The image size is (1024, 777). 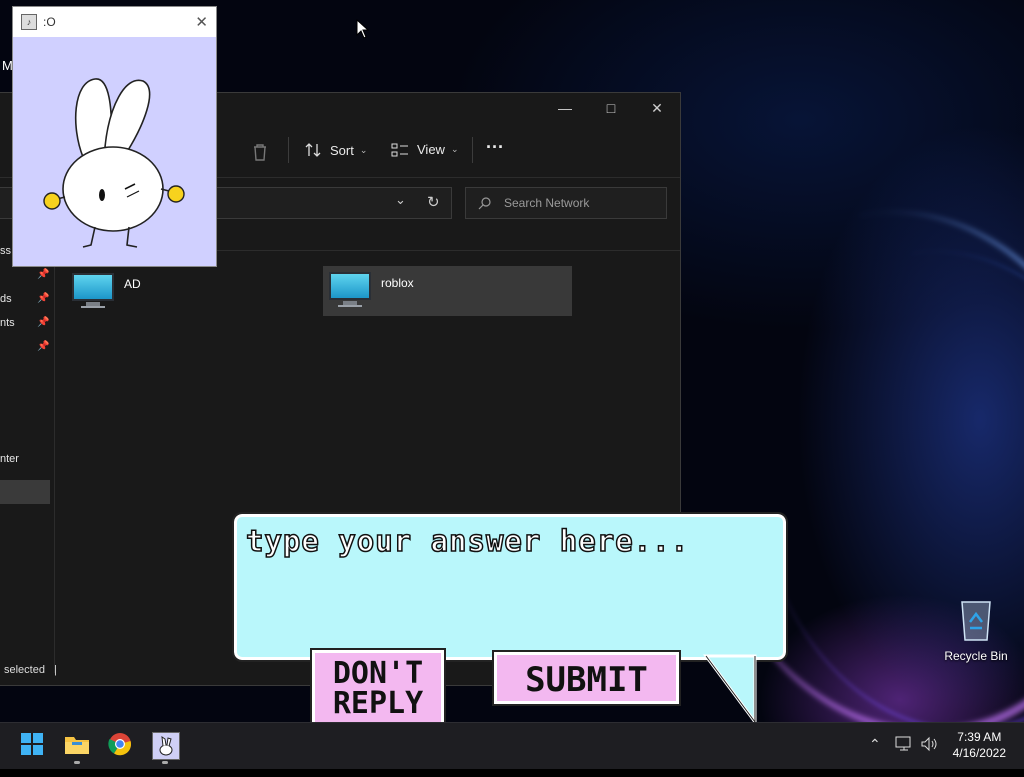 I want to click on volume-icon, so click(x=929, y=745).